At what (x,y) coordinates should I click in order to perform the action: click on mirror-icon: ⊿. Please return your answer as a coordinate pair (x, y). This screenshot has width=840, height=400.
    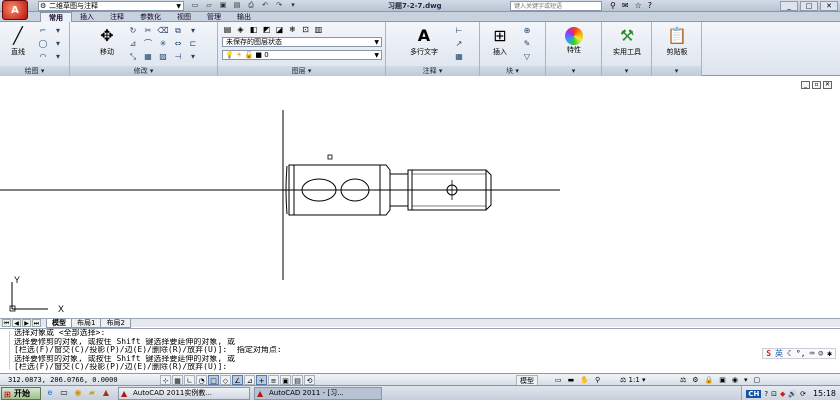
    Looking at the image, I should click on (133, 44).